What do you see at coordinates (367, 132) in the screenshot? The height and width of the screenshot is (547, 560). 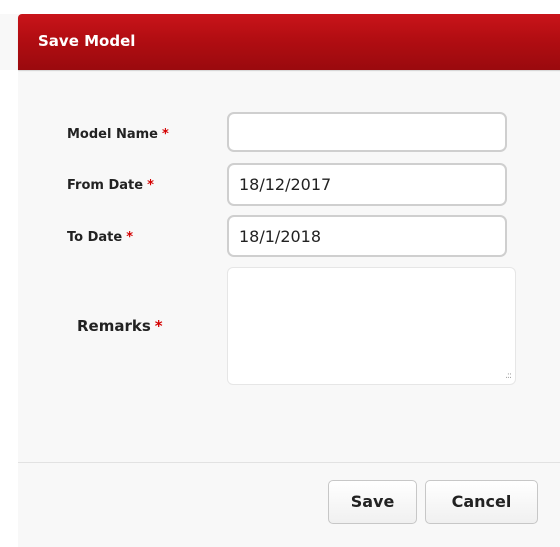 I see `model-name-input` at bounding box center [367, 132].